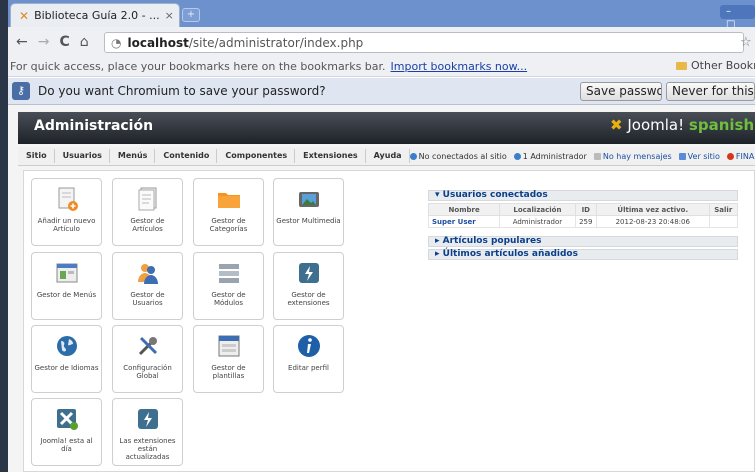 This screenshot has height=472, width=755. I want to click on menu-extensiones: Extensiones, so click(330, 156).